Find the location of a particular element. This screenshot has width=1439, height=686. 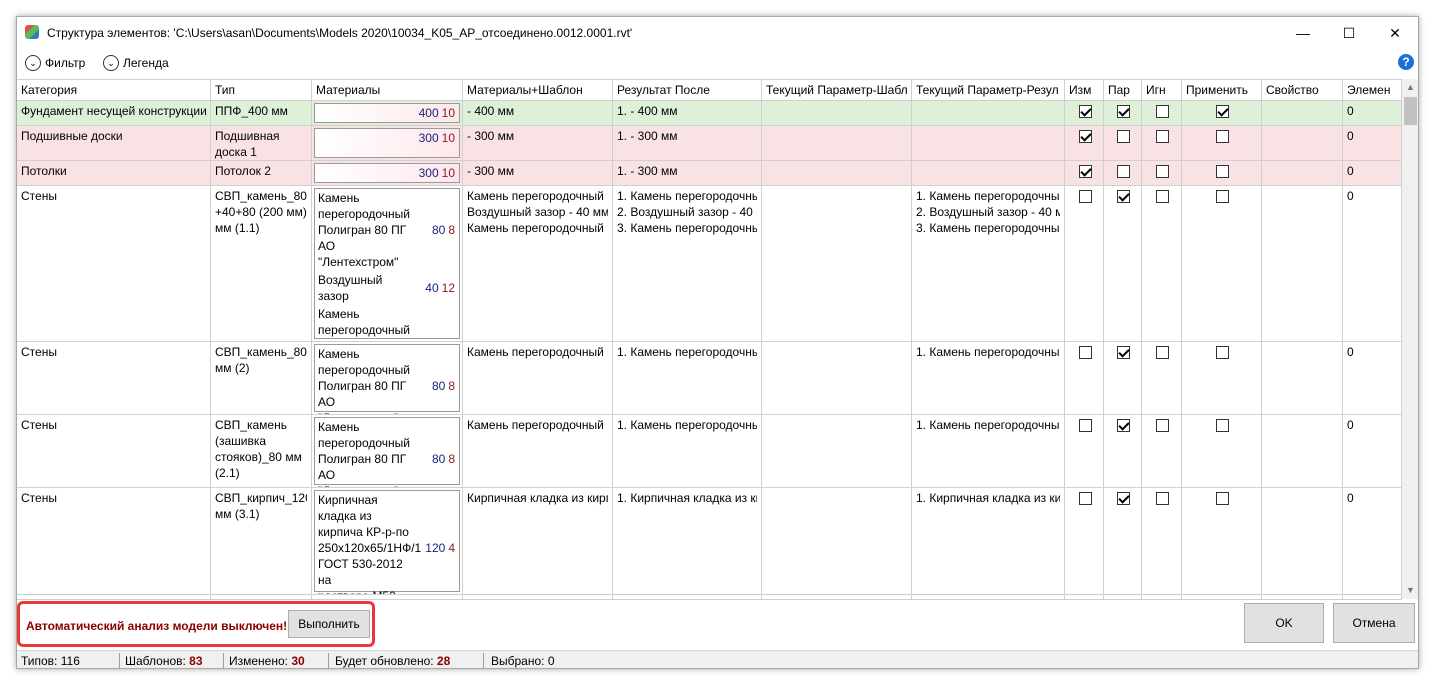

column-header: Применить is located at coordinates (1222, 90).